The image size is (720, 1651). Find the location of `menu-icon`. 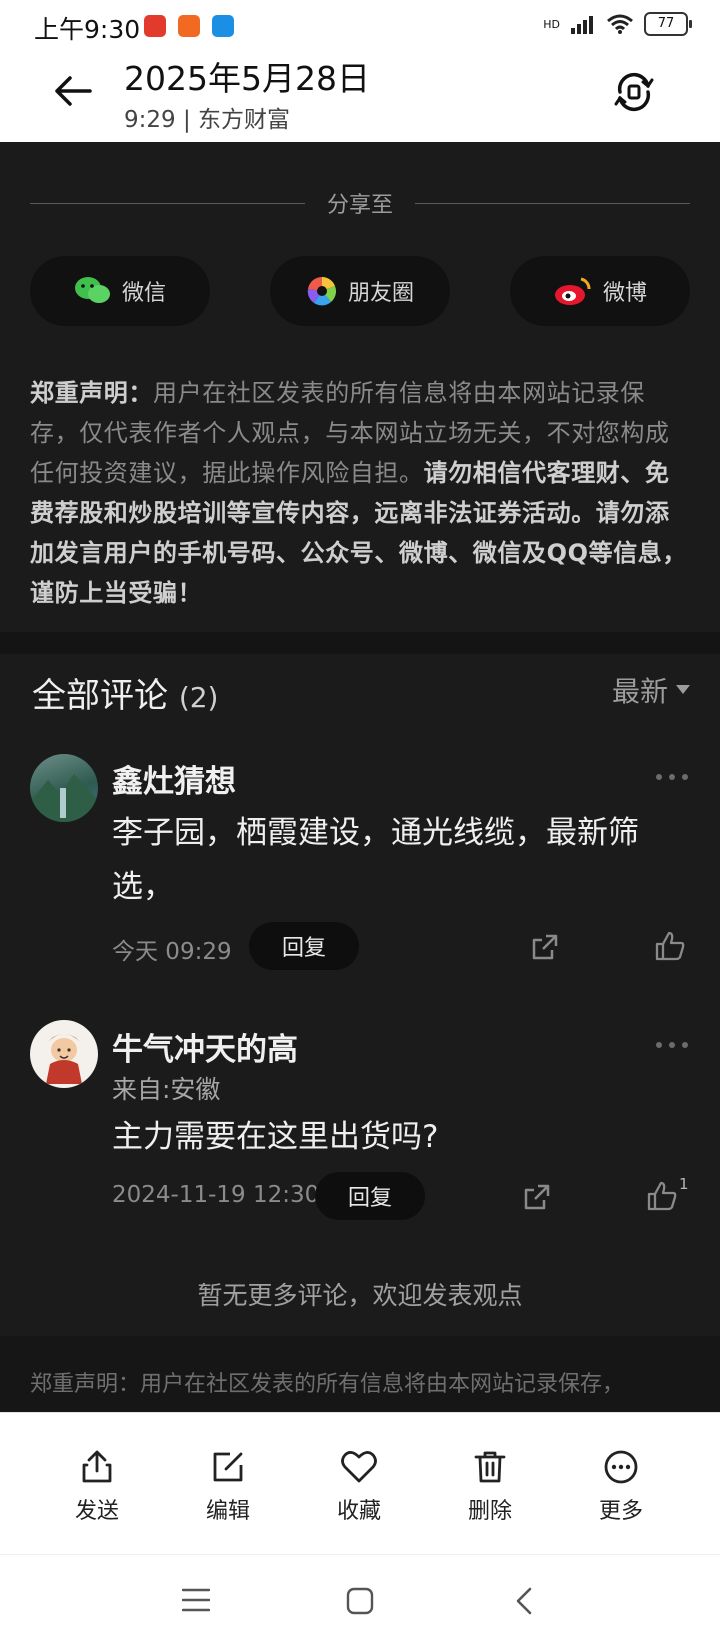

menu-icon is located at coordinates (196, 1600).